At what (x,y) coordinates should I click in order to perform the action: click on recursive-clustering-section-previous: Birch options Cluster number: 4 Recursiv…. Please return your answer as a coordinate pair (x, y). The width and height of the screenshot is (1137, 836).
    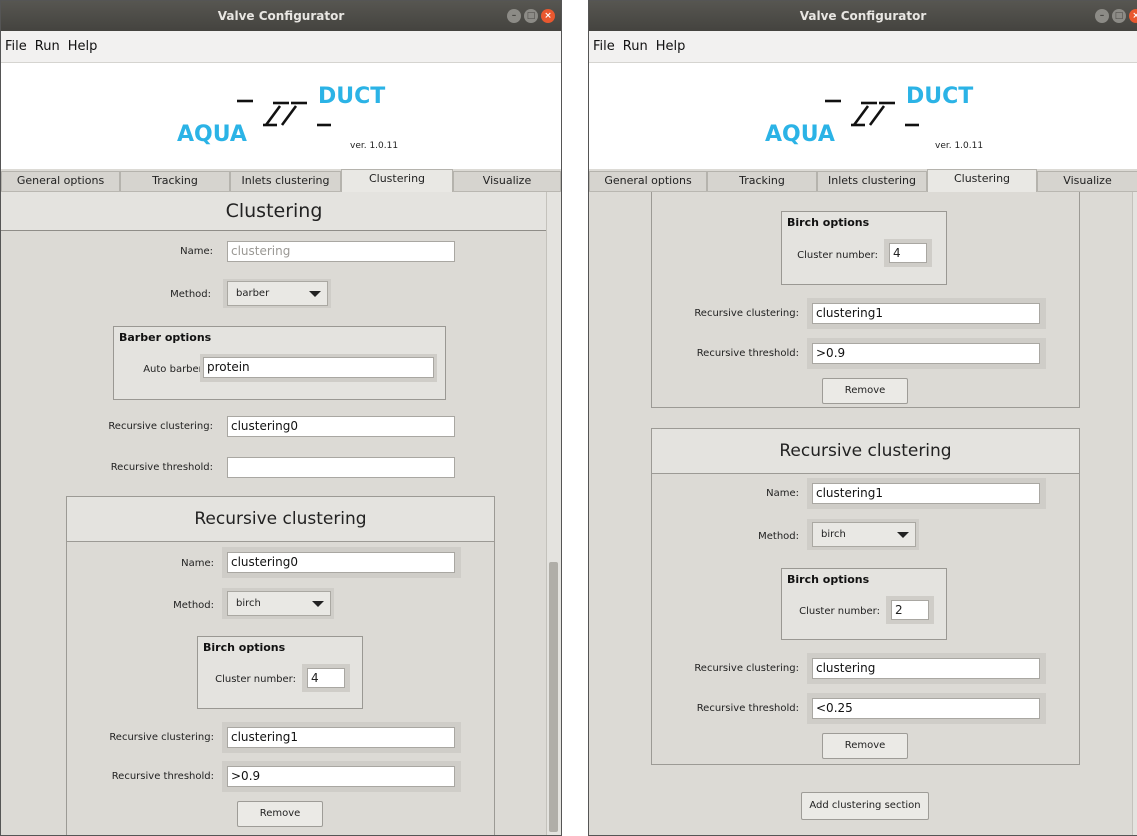
    Looking at the image, I should click on (865, 300).